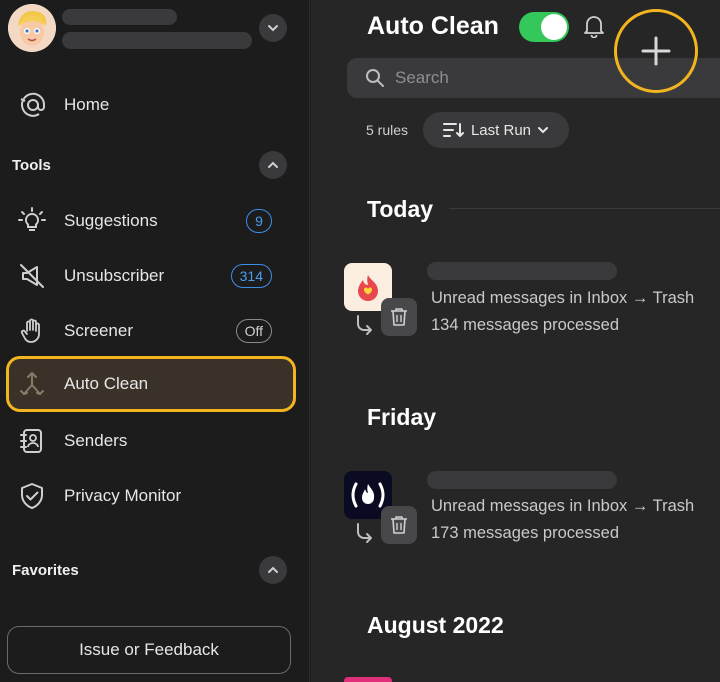 The height and width of the screenshot is (682, 720). I want to click on search-placeholder: Search, so click(422, 77).